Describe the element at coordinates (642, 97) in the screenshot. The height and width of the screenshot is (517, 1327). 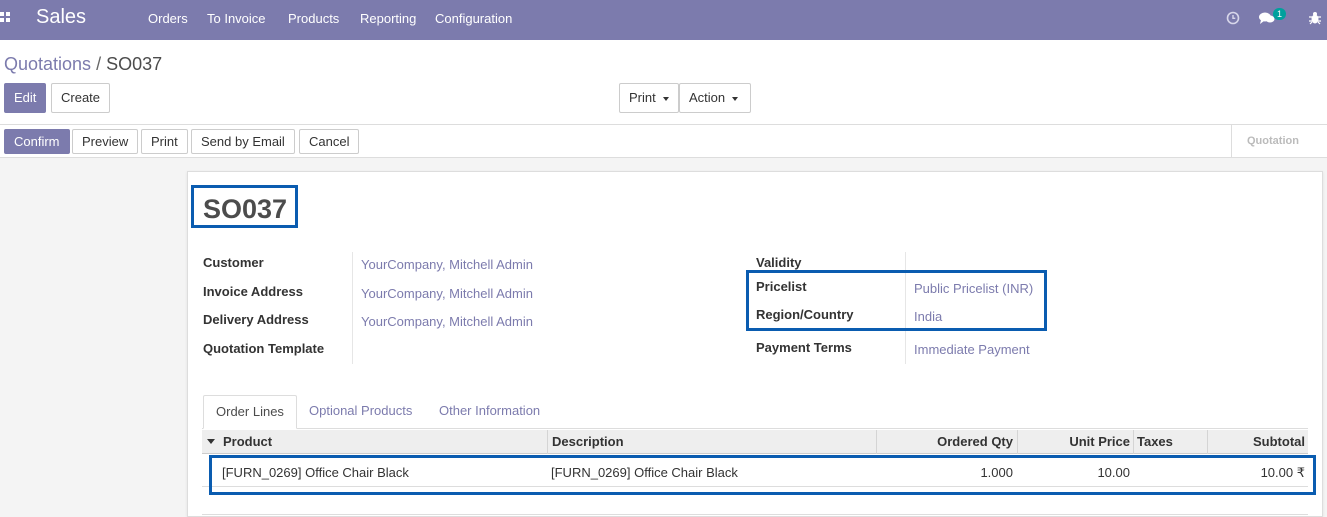
I see `print-dropdown-label: Print` at that location.